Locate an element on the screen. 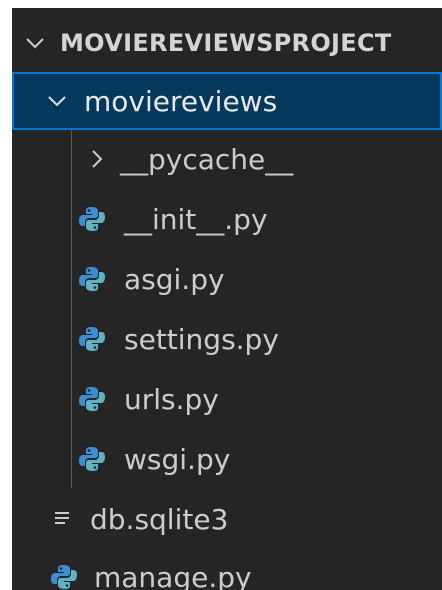 The width and height of the screenshot is (442, 590). folder-pycache: __pycache__ is located at coordinates (227, 159).